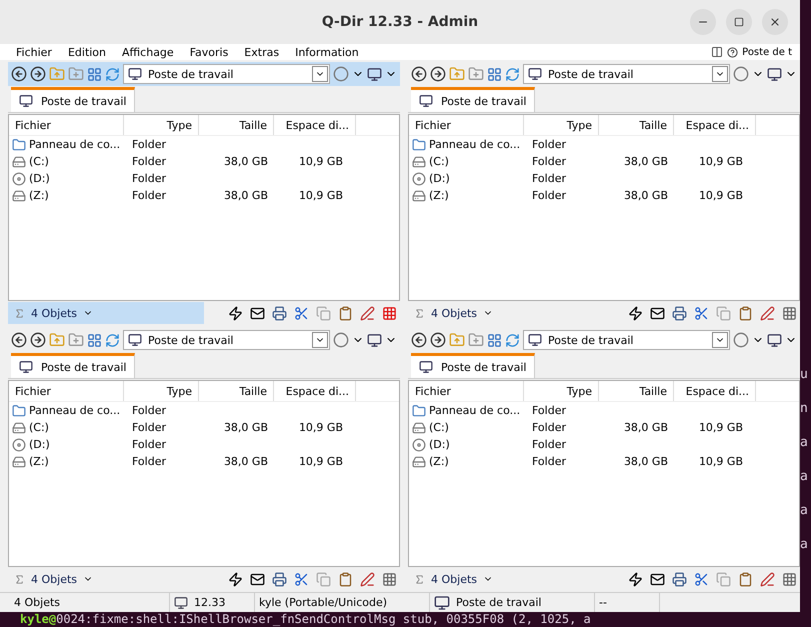 This screenshot has width=811, height=627. I want to click on maximize-button, so click(739, 22).